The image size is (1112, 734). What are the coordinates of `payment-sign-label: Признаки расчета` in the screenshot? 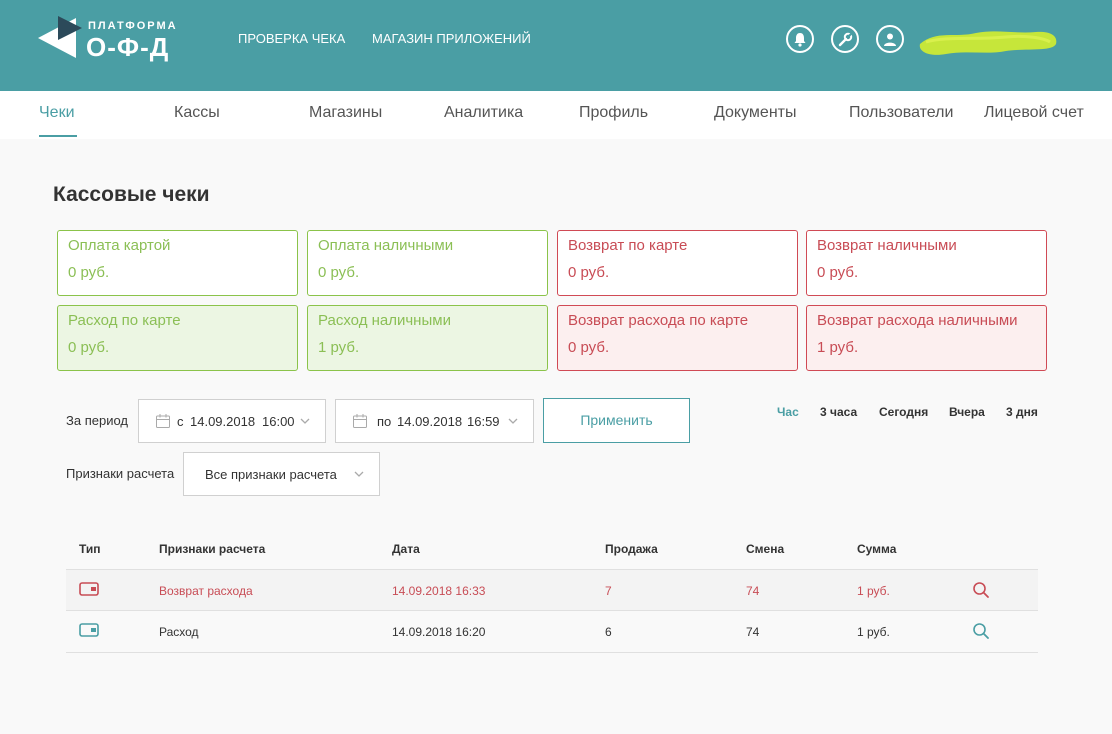 It's located at (120, 473).